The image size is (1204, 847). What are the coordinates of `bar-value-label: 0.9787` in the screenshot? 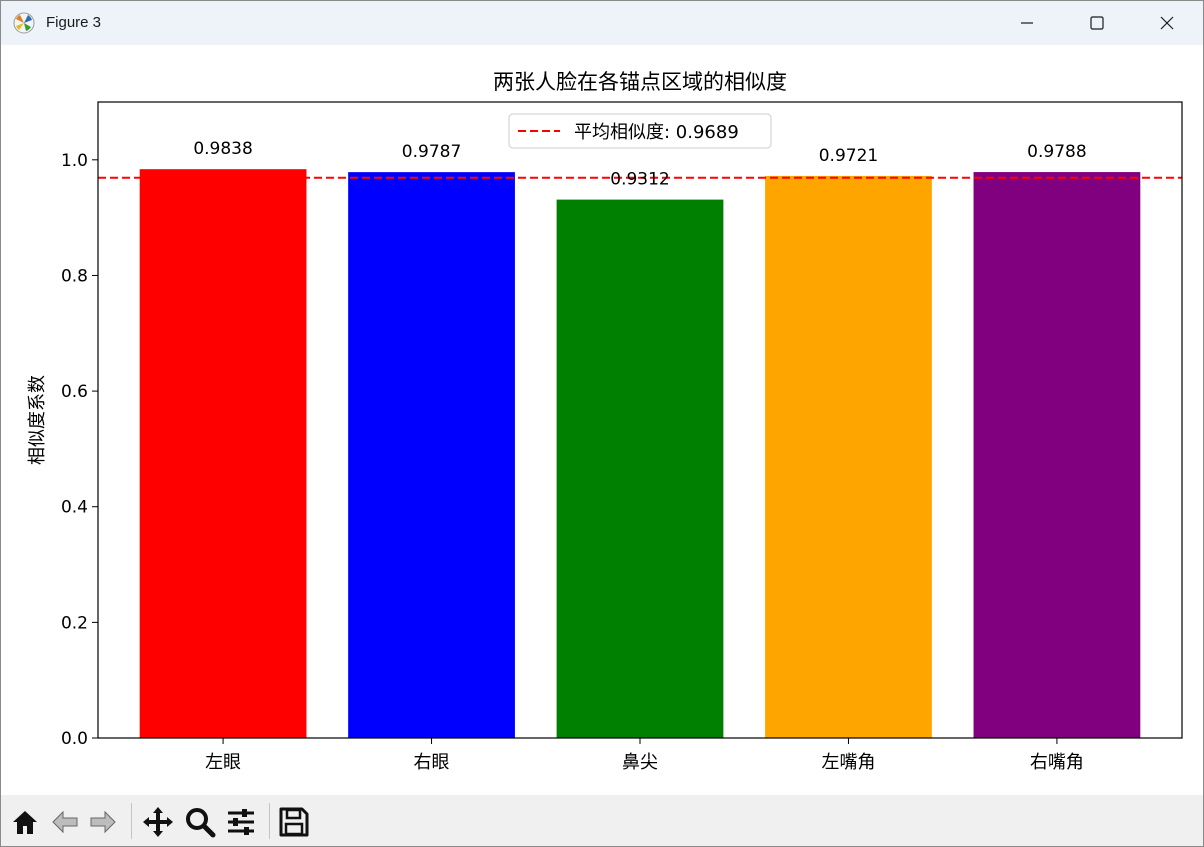 It's located at (431, 152).